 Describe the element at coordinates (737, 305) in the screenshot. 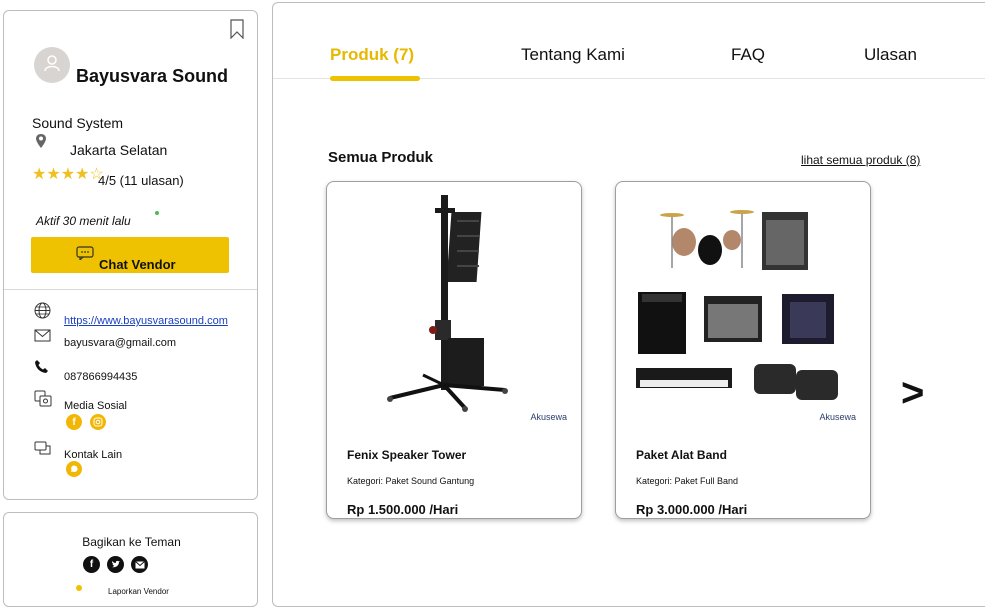

I see `band-equipment-illustration` at that location.